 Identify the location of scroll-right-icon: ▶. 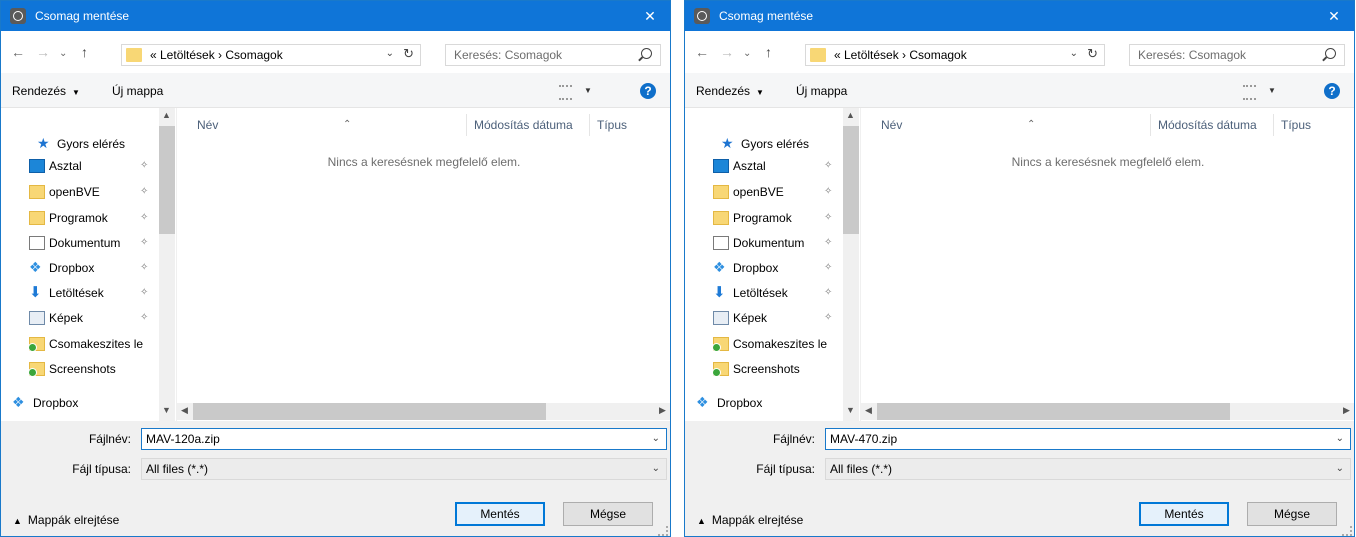
(1346, 410).